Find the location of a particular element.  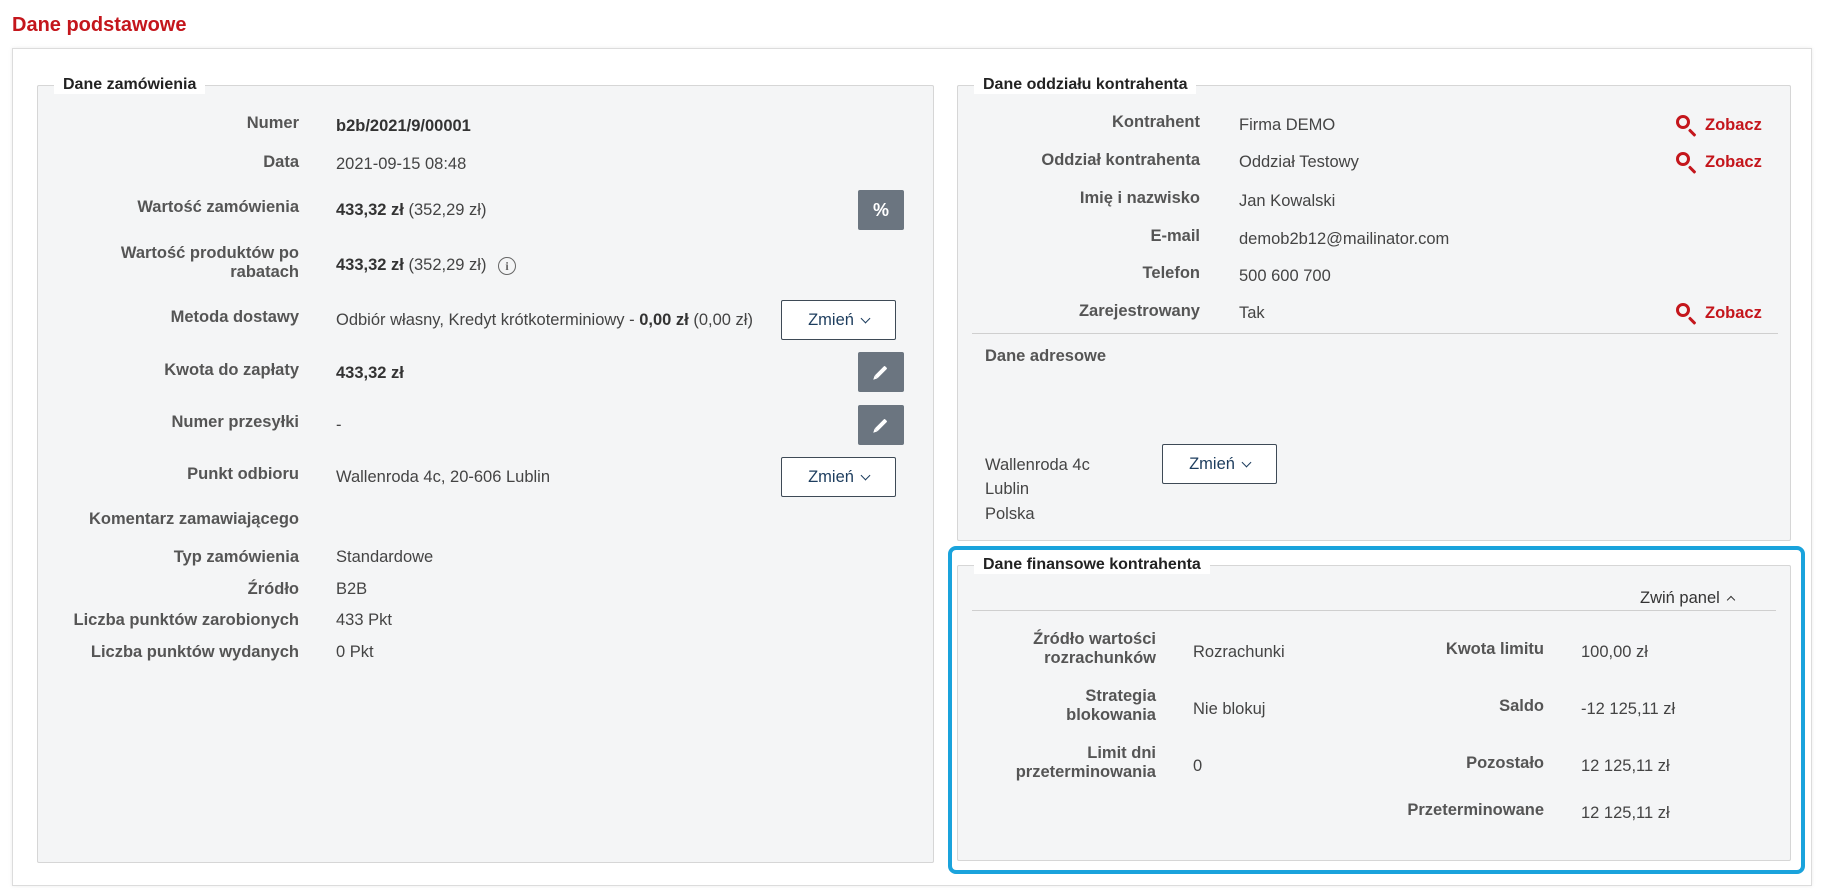

order-number-value: b2b/2021/9/00001 is located at coordinates (403, 126).